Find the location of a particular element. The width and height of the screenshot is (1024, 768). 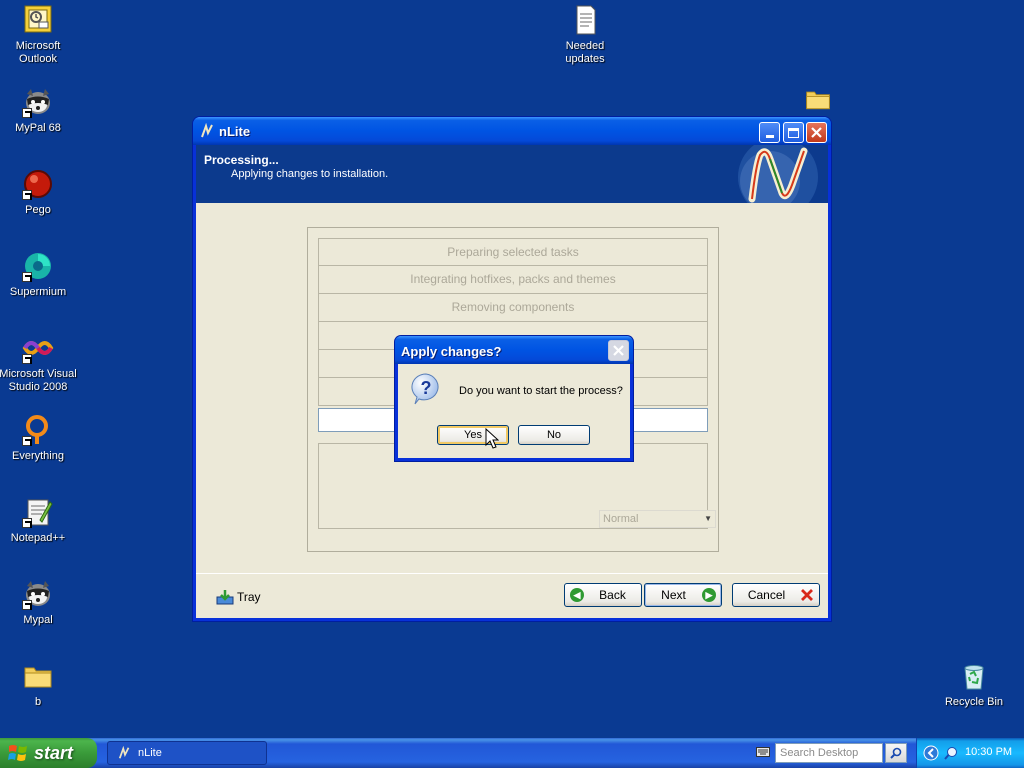

red-x-icon is located at coordinates (807, 595).